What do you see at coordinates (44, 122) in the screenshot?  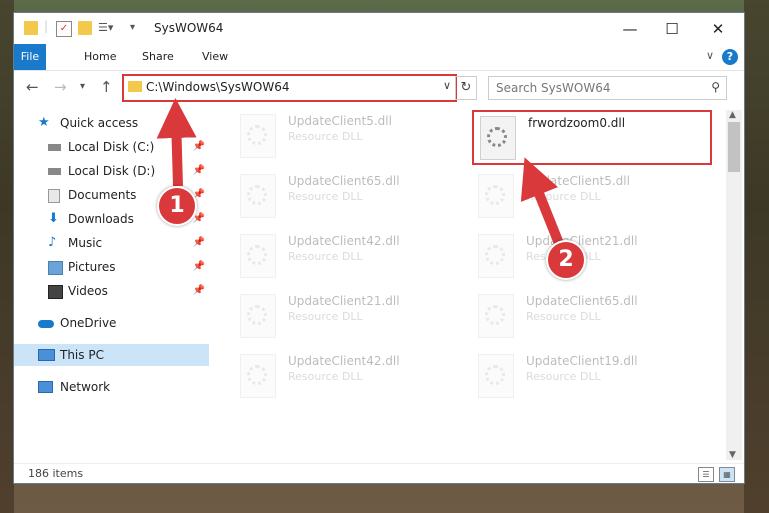 I see `star-icon: ★` at bounding box center [44, 122].